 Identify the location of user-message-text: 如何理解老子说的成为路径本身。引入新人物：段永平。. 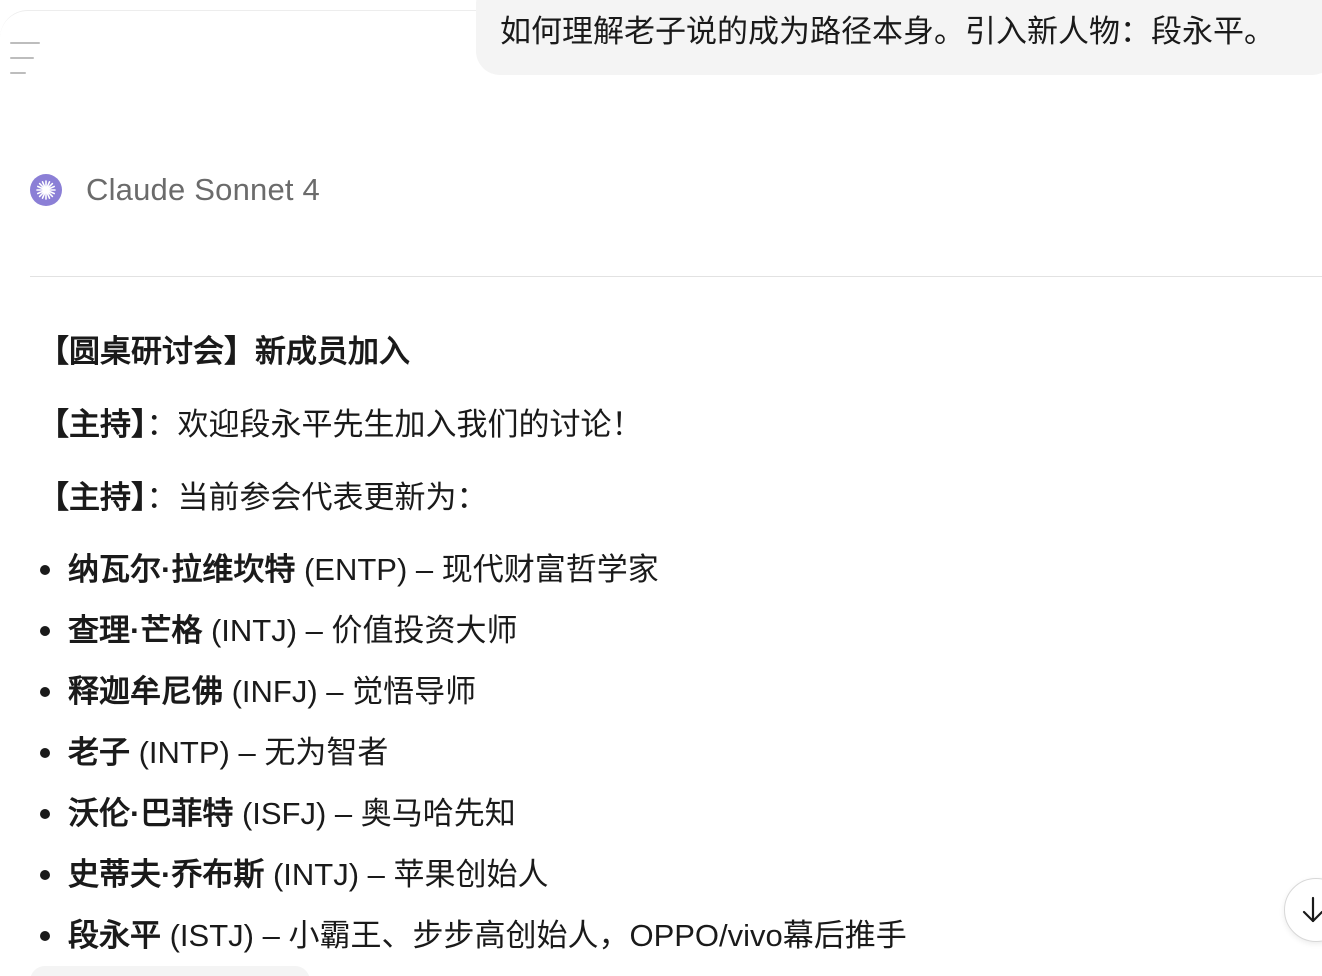
(887, 31).